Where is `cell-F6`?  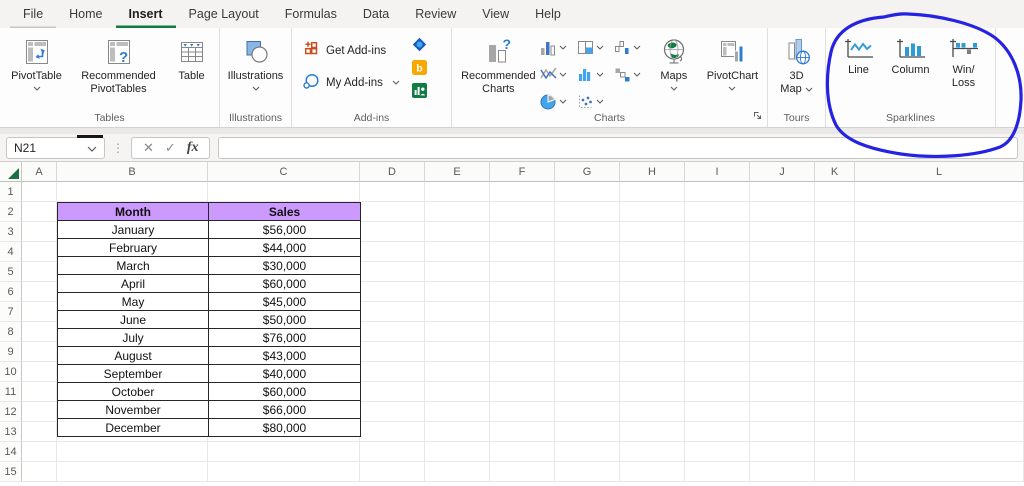
cell-F6 is located at coordinates (522, 292).